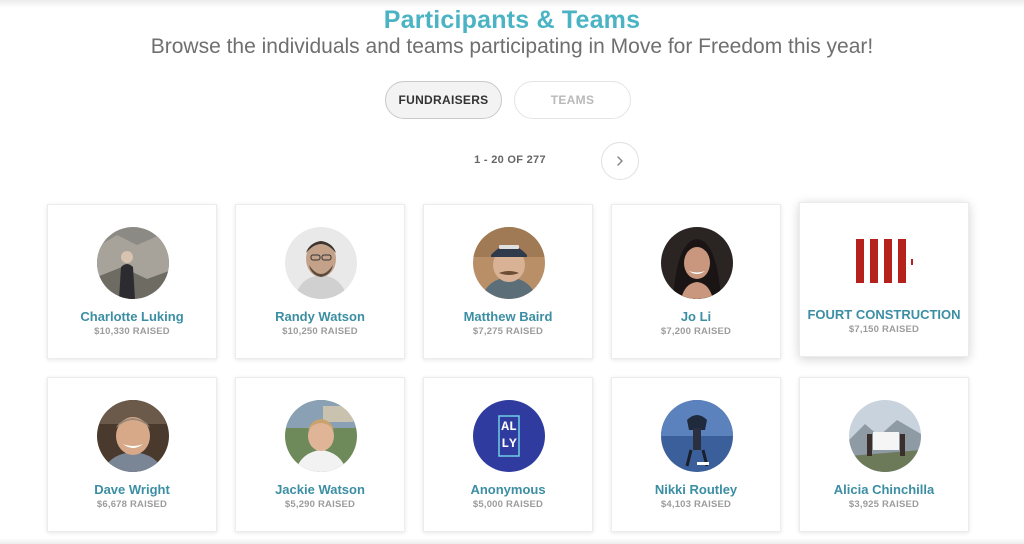 The height and width of the screenshot is (544, 1024). What do you see at coordinates (696, 316) in the screenshot?
I see `fundraiser-name: Jo Li` at bounding box center [696, 316].